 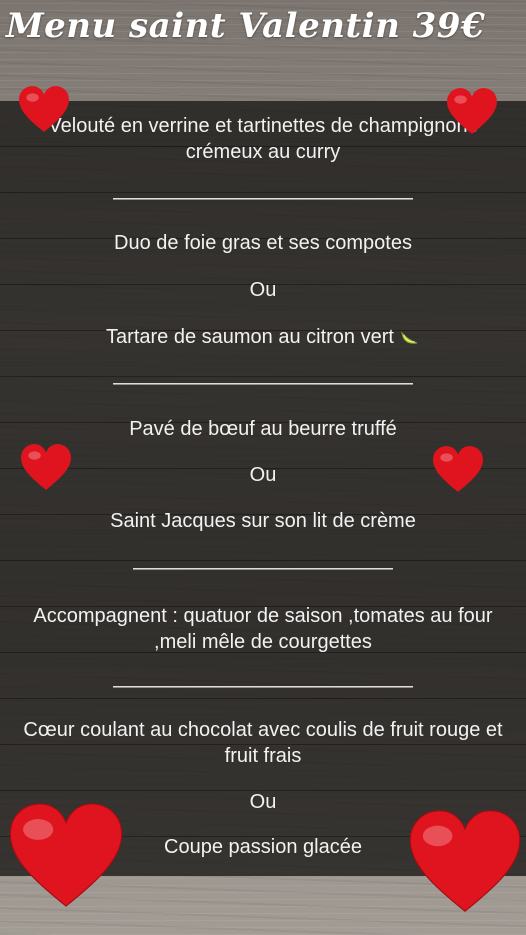 What do you see at coordinates (263, 243) in the screenshot?
I see `menu-item-starter-2: Duo de foie gras et ses compotes` at bounding box center [263, 243].